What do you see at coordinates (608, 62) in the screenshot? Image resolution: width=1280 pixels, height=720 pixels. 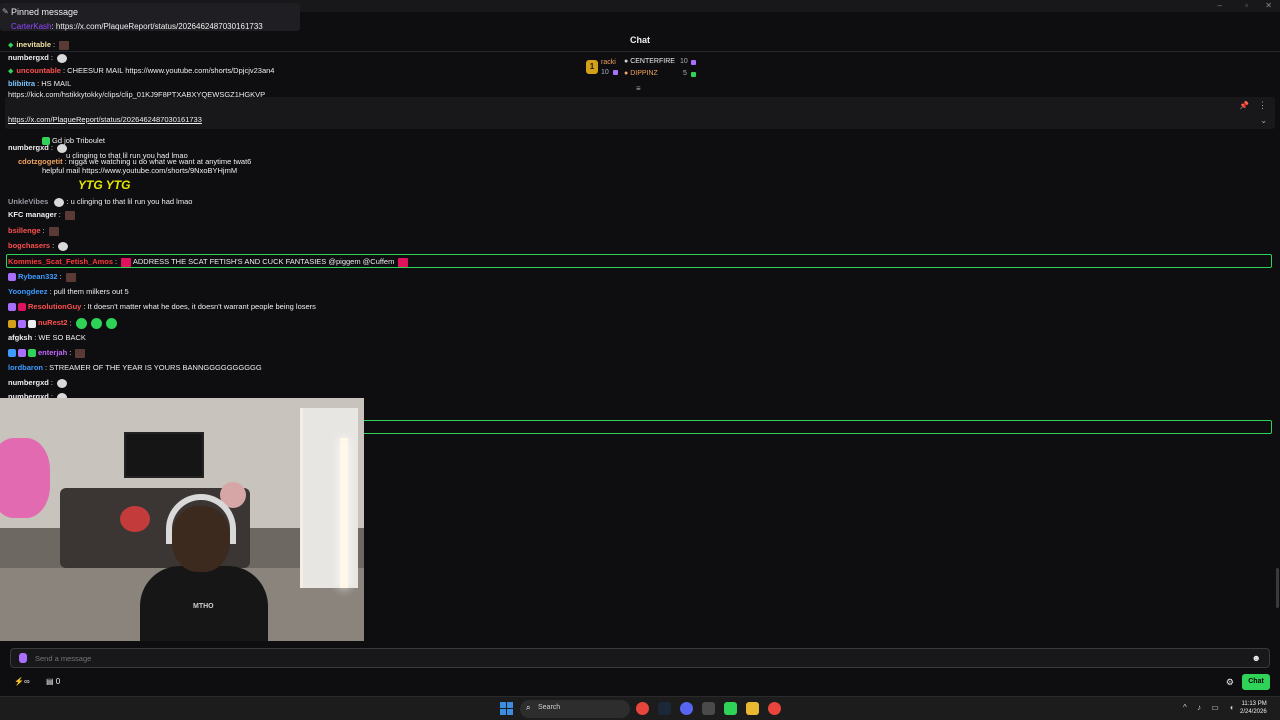 I see `leaderboard-user: racki` at bounding box center [608, 62].